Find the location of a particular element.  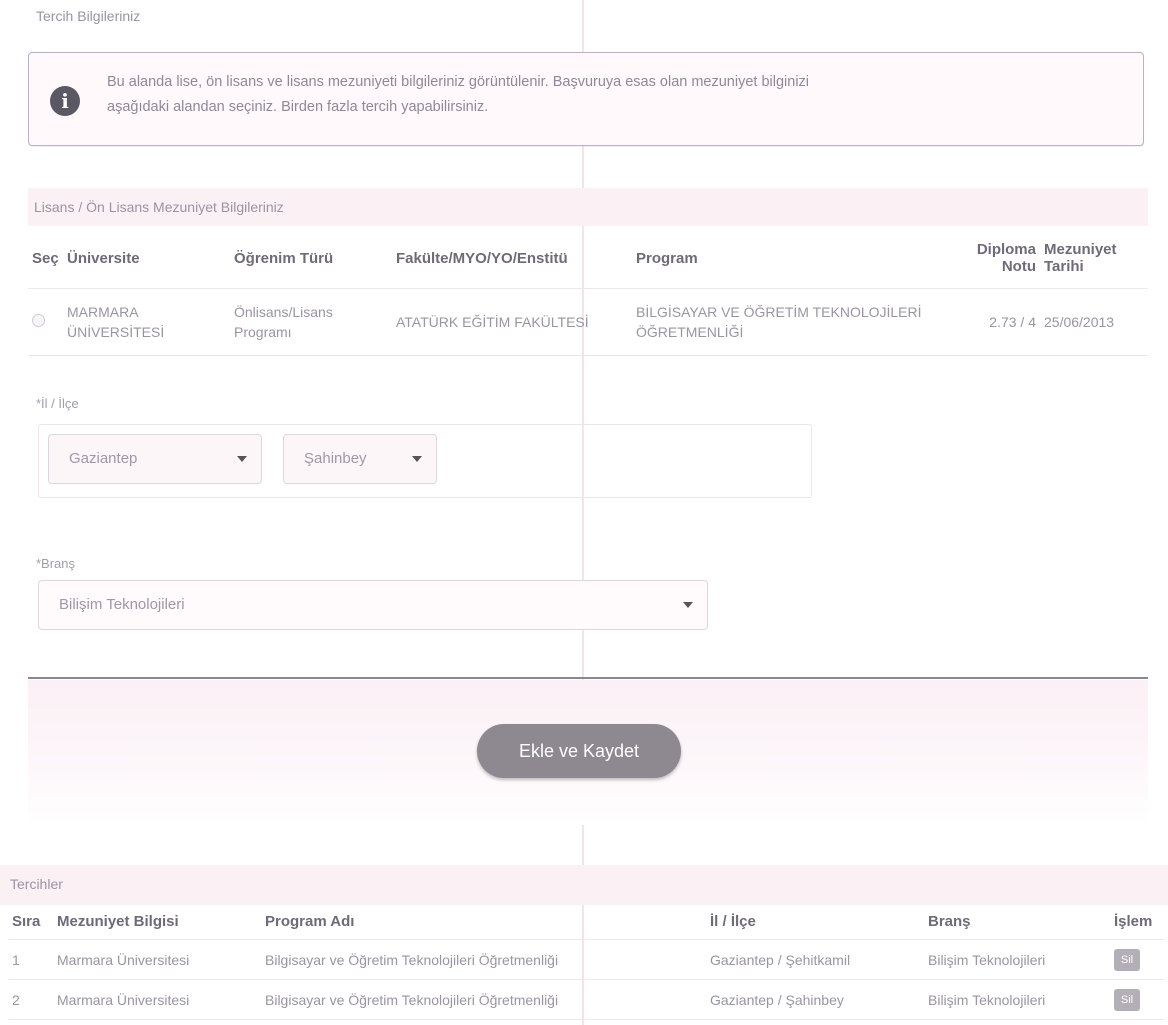

cell-ogrenim-turu: Önlisans/Lisans Programı is located at coordinates (311, 322).